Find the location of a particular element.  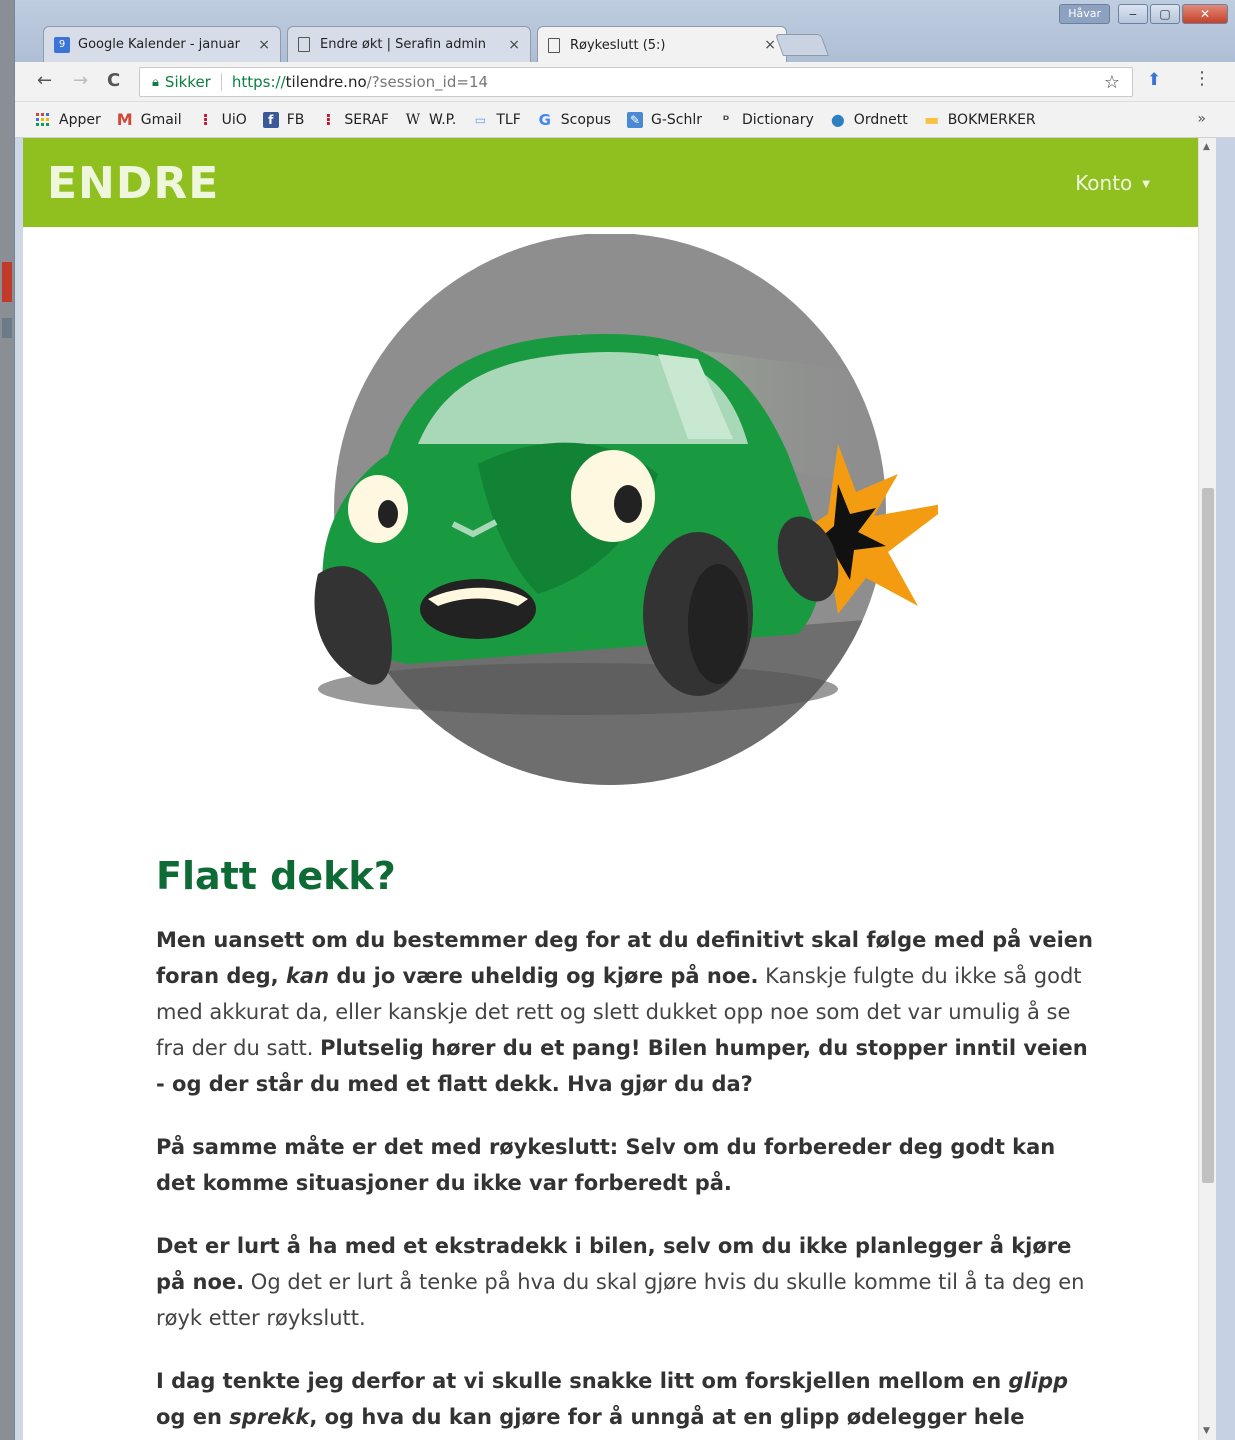

tab-serafin-admin: Endre økt | Serafin admin × is located at coordinates (409, 44).